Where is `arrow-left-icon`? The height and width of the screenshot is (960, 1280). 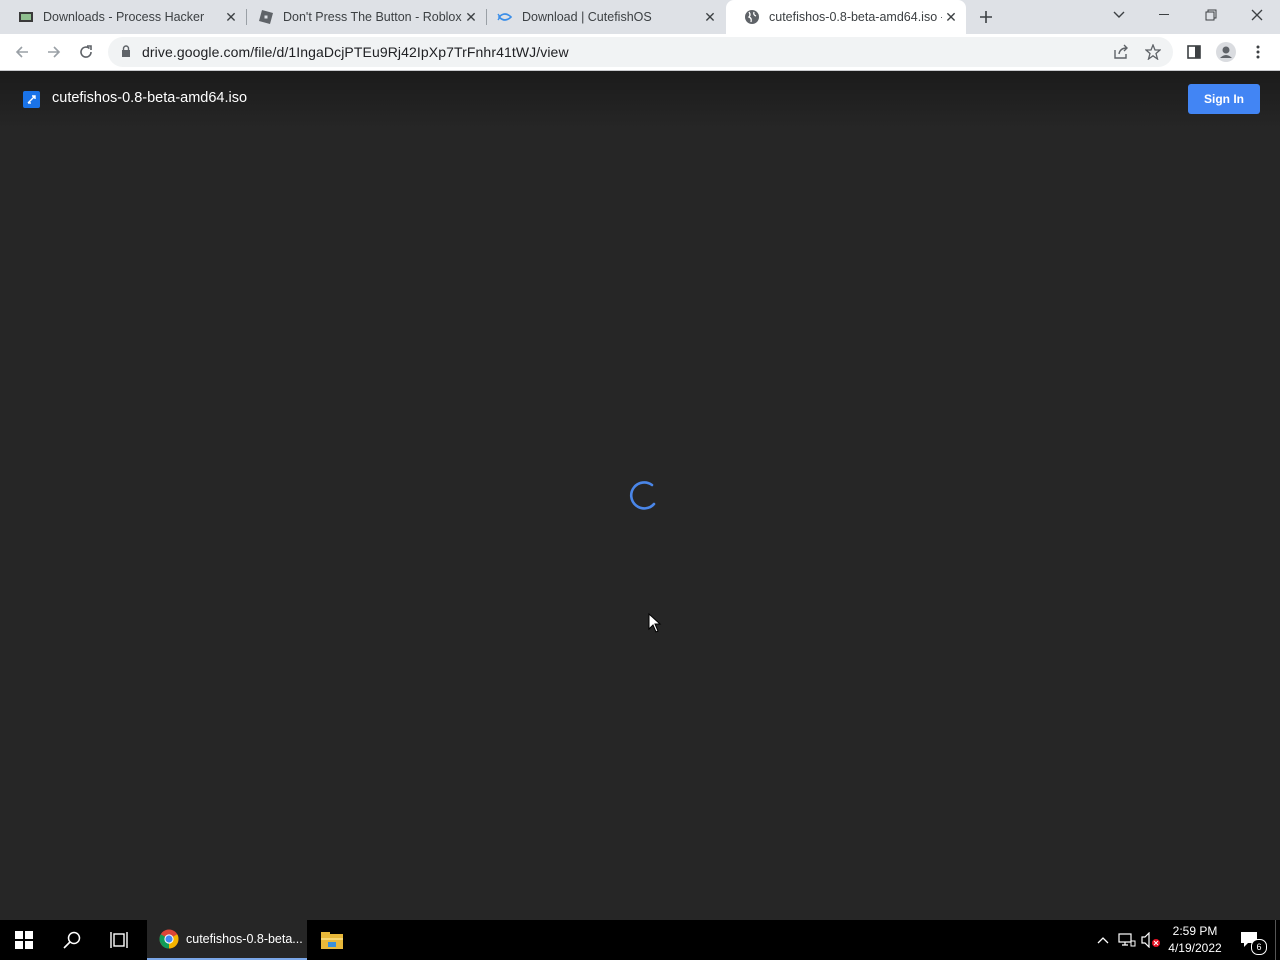
arrow-left-icon is located at coordinates (21, 52).